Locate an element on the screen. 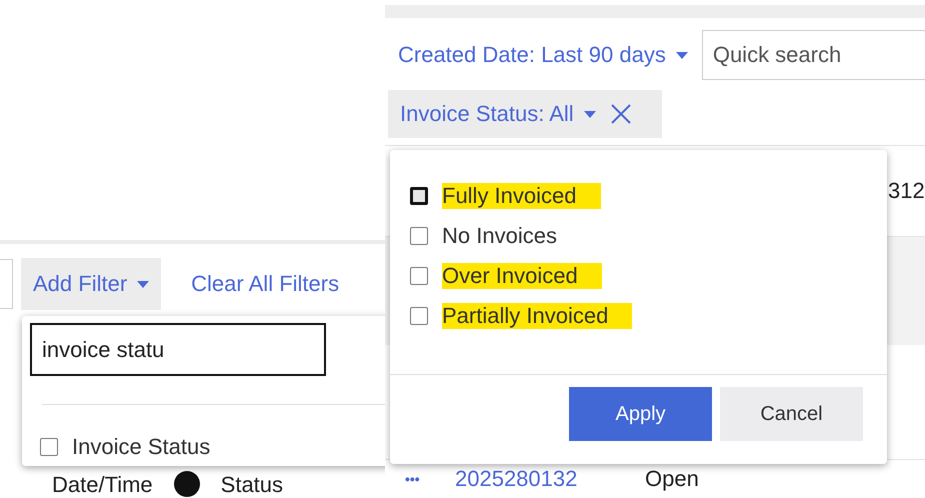  column-header: Date/Time is located at coordinates (102, 485).